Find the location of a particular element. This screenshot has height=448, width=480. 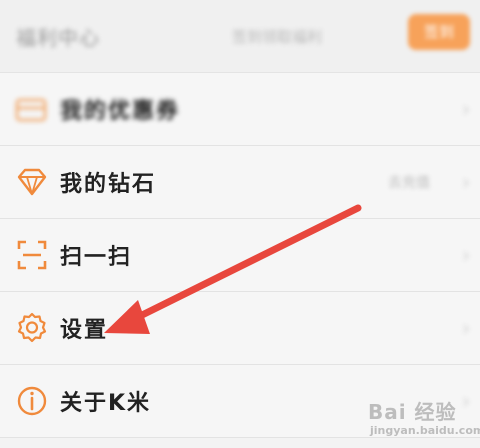

coupon-icon is located at coordinates (32, 109).